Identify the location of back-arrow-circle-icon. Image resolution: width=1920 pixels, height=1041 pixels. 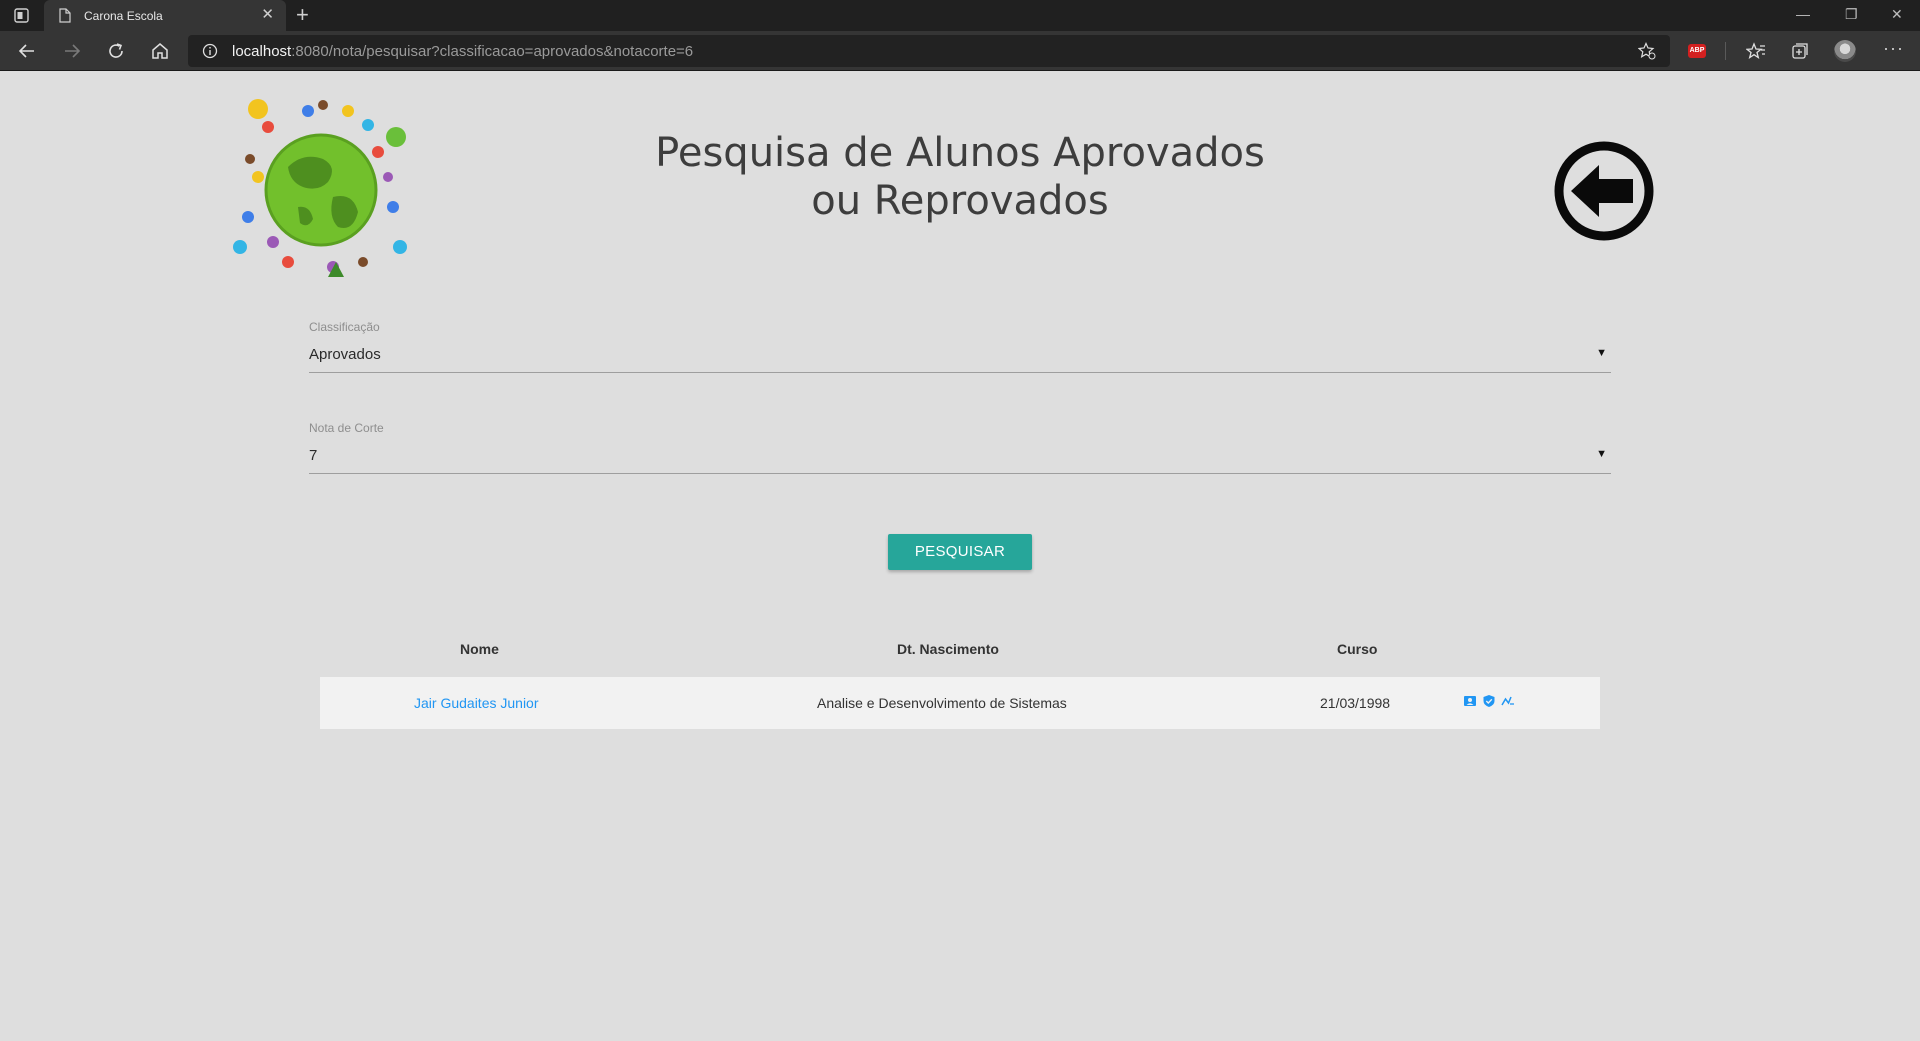
(1604, 191).